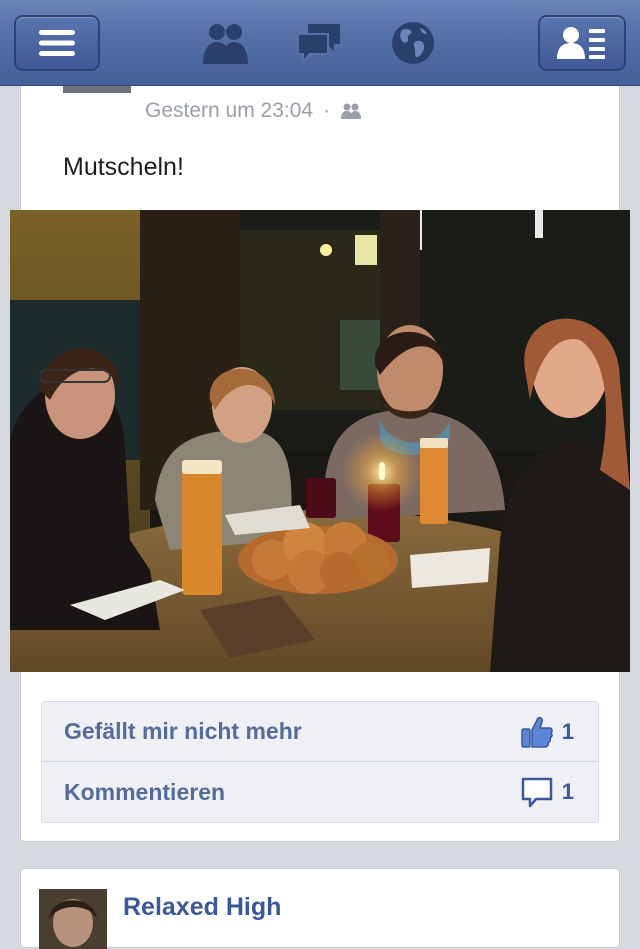 Image resolution: width=640 pixels, height=949 pixels. I want to click on friend-requests-icon, so click(225, 44).